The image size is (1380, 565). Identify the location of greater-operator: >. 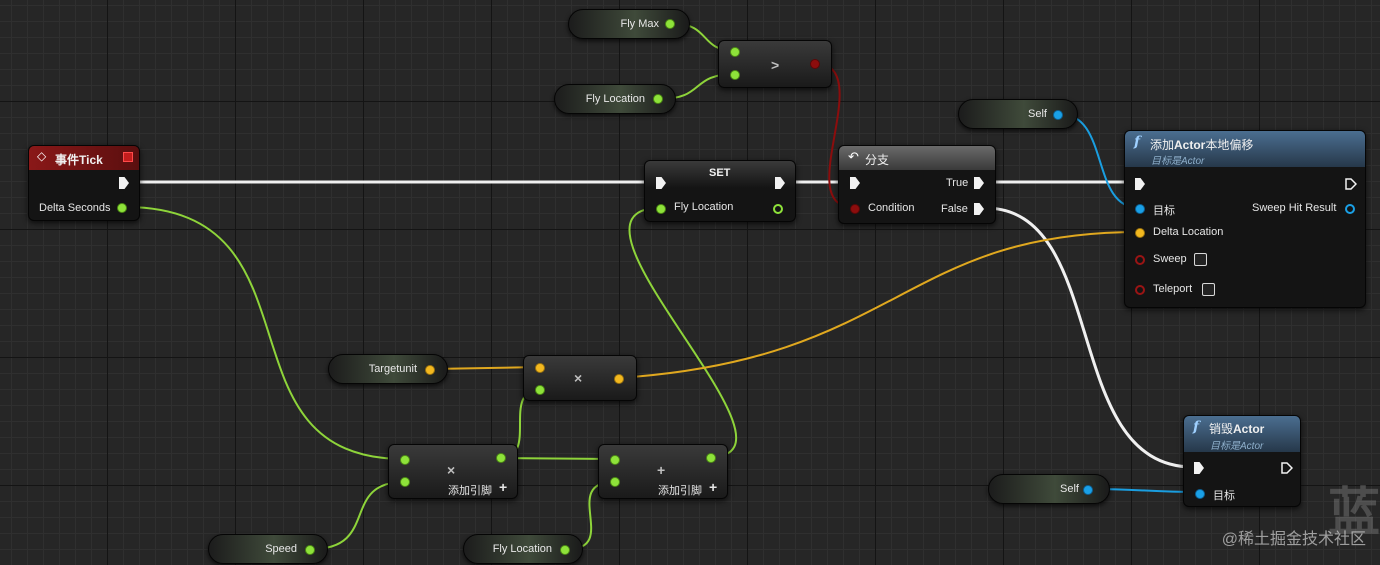
(775, 65).